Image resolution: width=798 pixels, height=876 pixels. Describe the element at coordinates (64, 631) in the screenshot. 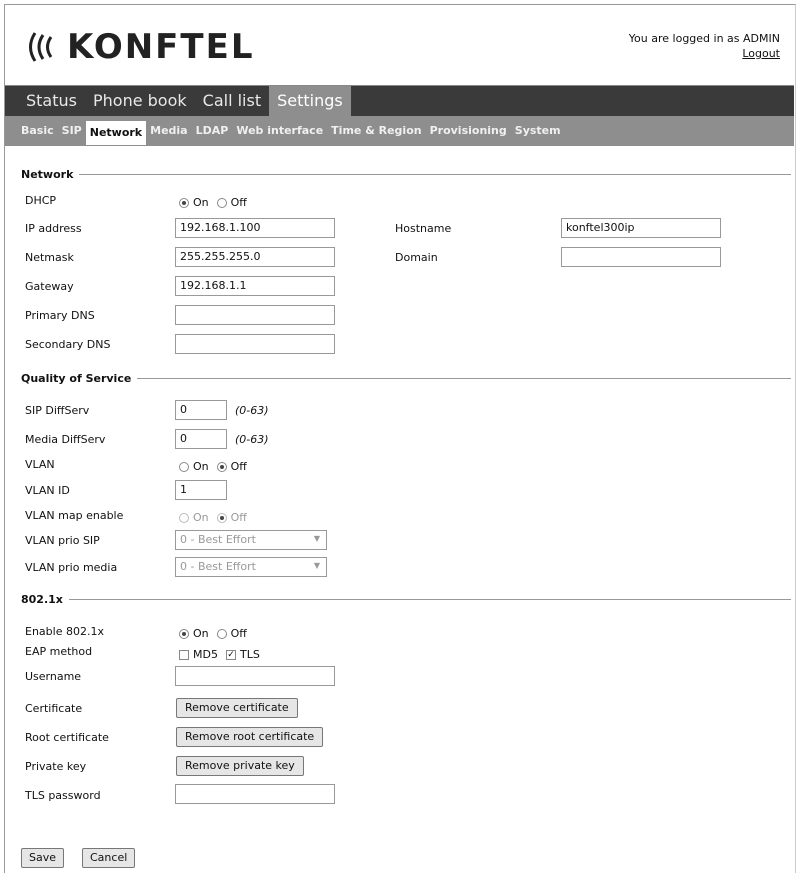

I see `enable-8021x-label: Enable 802.1x` at that location.